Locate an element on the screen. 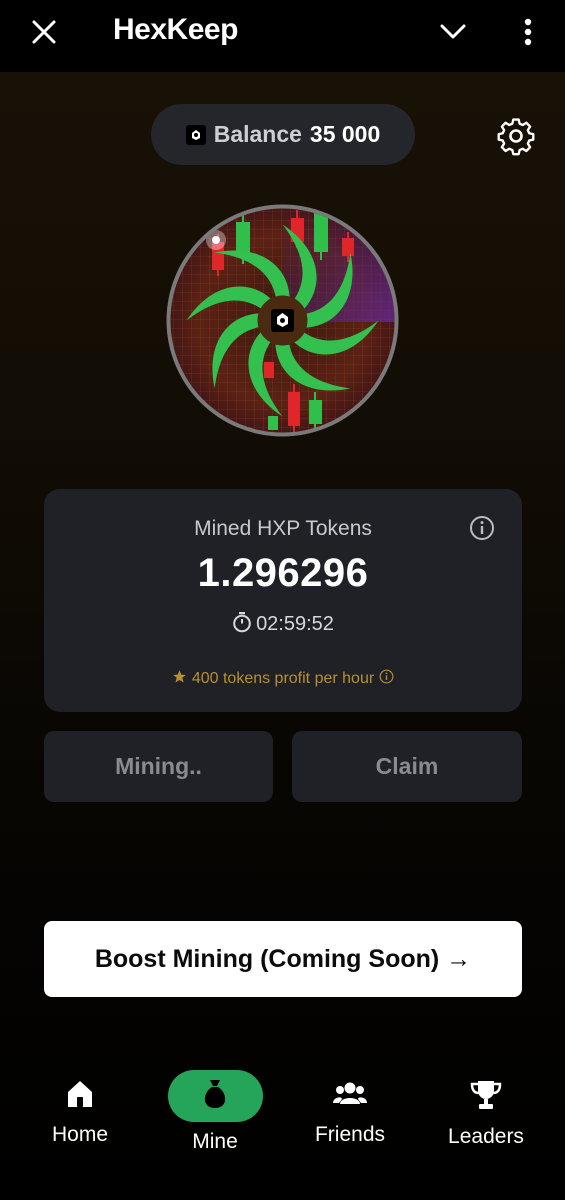  claim-button: Claim is located at coordinates (407, 766).